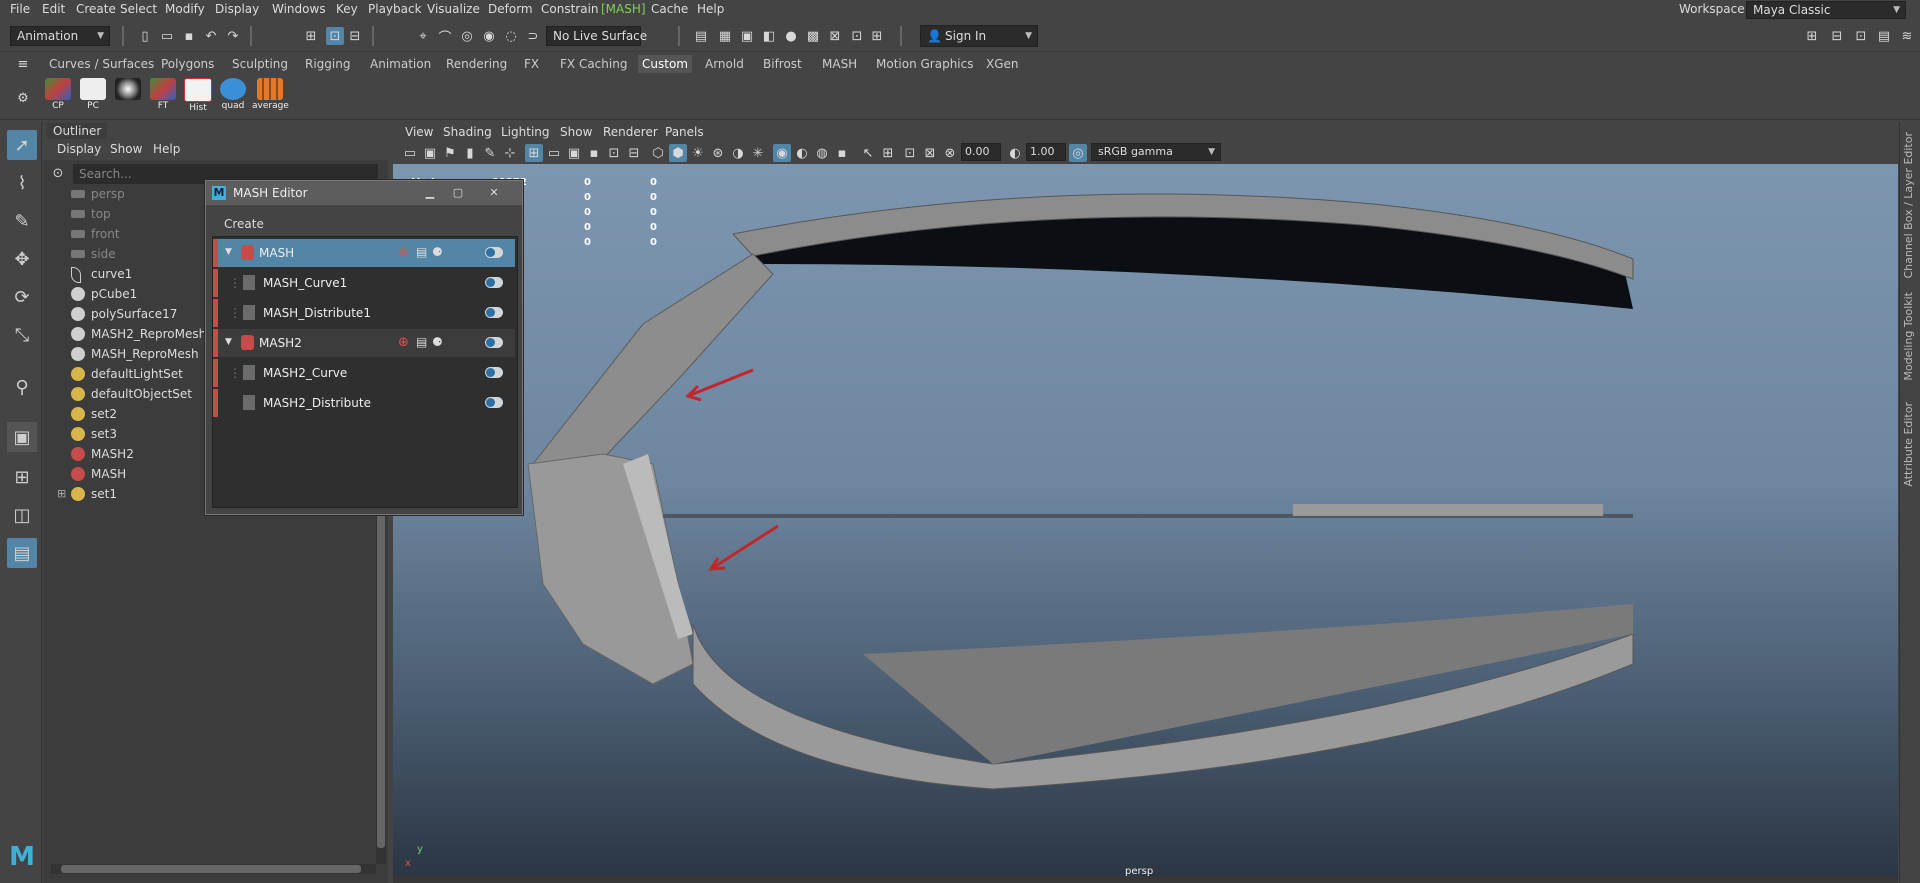 This screenshot has width=1920, height=883. Describe the element at coordinates (725, 36) in the screenshot. I see `render-frame-icon: ▦` at that location.